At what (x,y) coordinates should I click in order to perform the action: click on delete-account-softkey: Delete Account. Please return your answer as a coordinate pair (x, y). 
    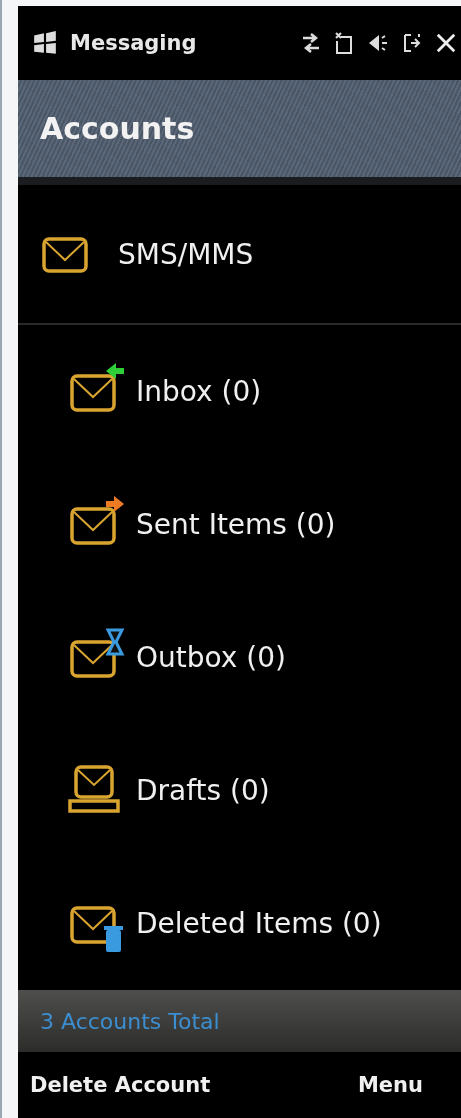
    Looking at the image, I should click on (120, 1085).